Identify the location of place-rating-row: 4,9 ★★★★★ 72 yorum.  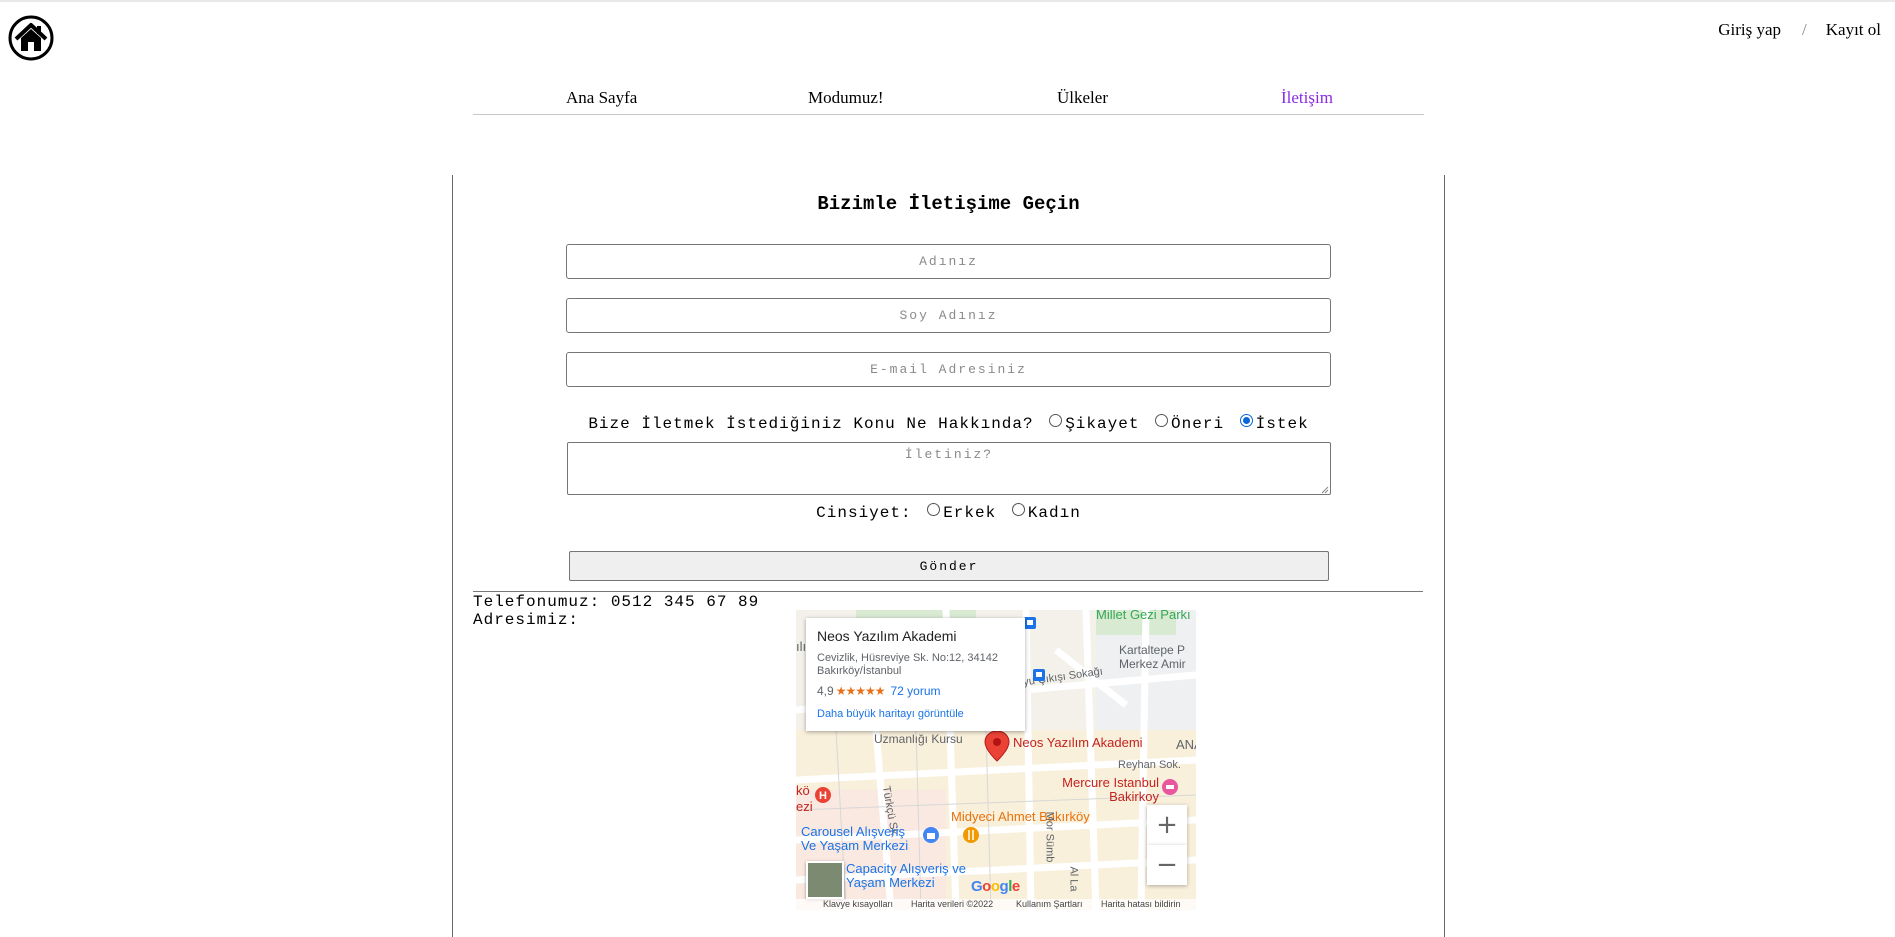
(915, 691).